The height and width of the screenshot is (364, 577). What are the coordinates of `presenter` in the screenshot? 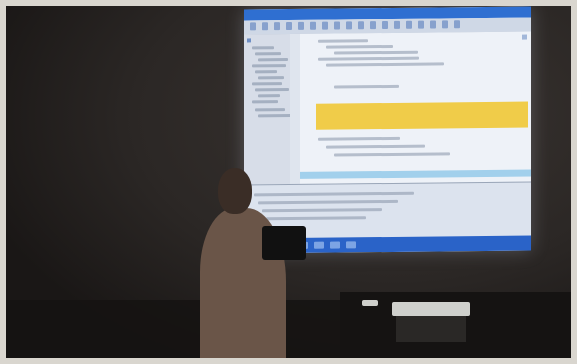 It's located at (250, 266).